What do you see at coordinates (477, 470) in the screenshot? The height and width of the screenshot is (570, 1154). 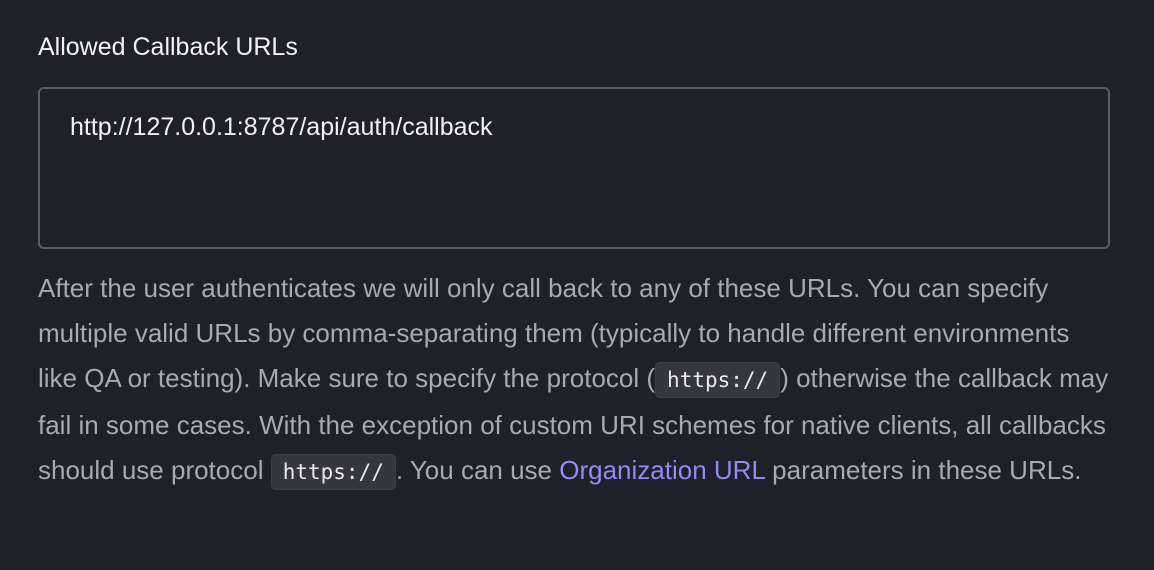 I see `help-text-part-3: . You can use` at bounding box center [477, 470].